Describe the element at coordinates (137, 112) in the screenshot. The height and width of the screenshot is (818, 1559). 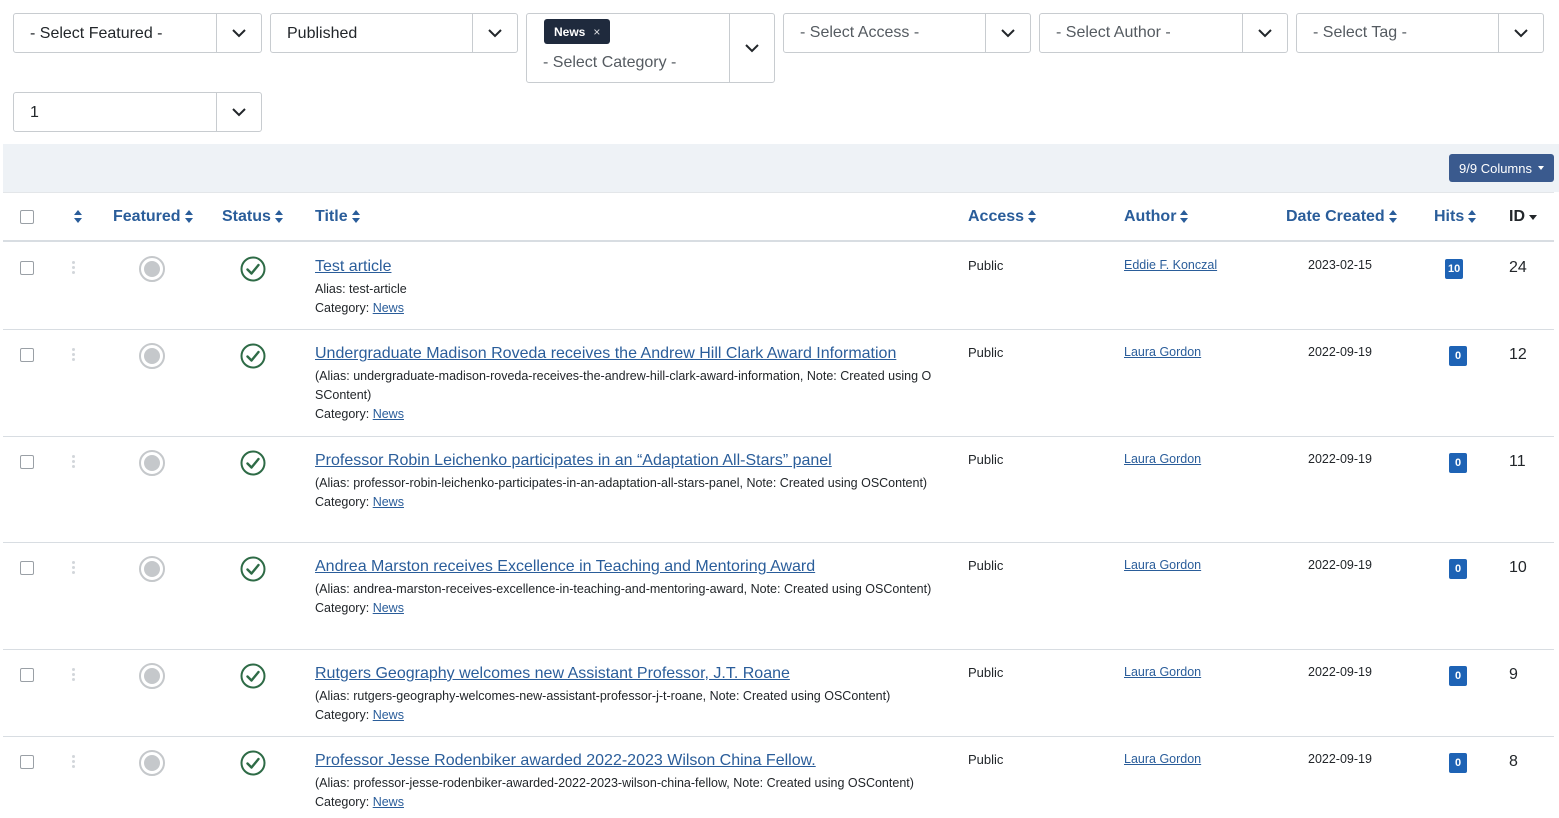
I see `level-filter-select: 1` at that location.